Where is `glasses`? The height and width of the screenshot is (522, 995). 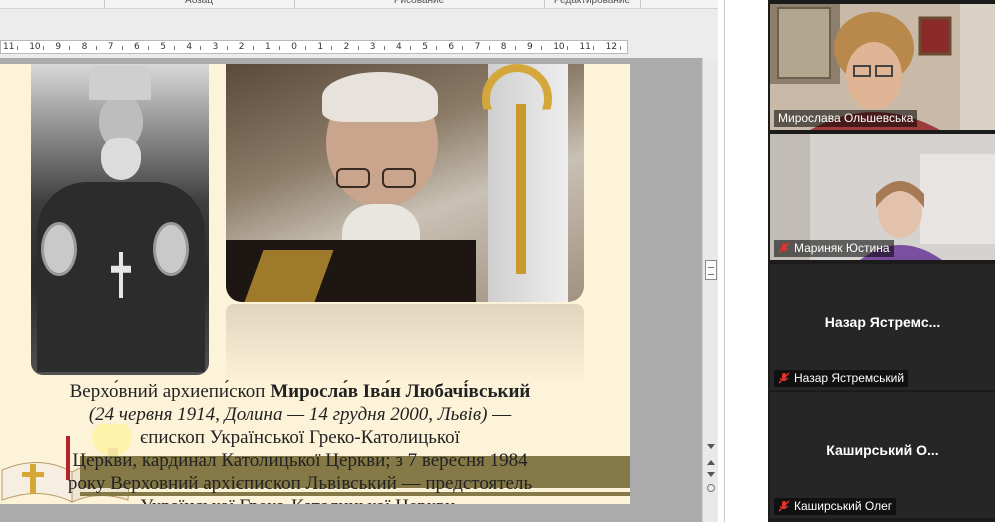
glasses is located at coordinates (378, 178).